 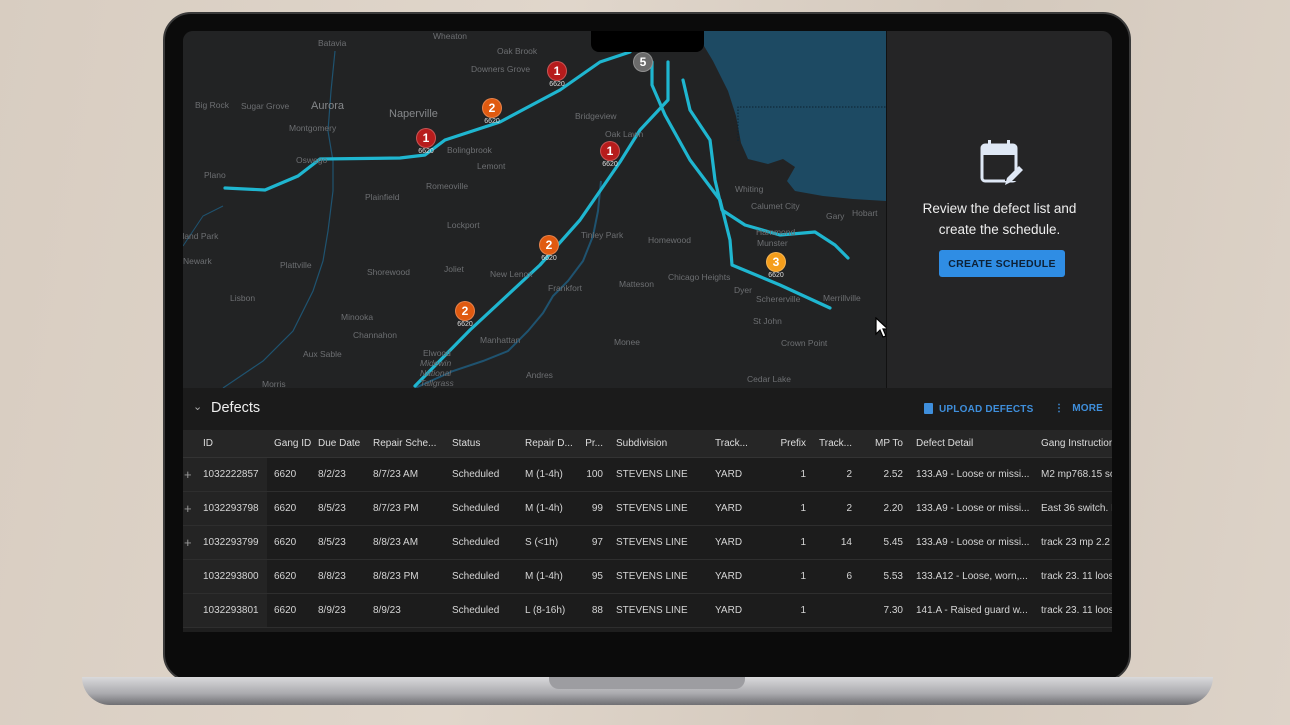 What do you see at coordinates (784, 444) in the screenshot?
I see `column-header: Prefix` at bounding box center [784, 444].